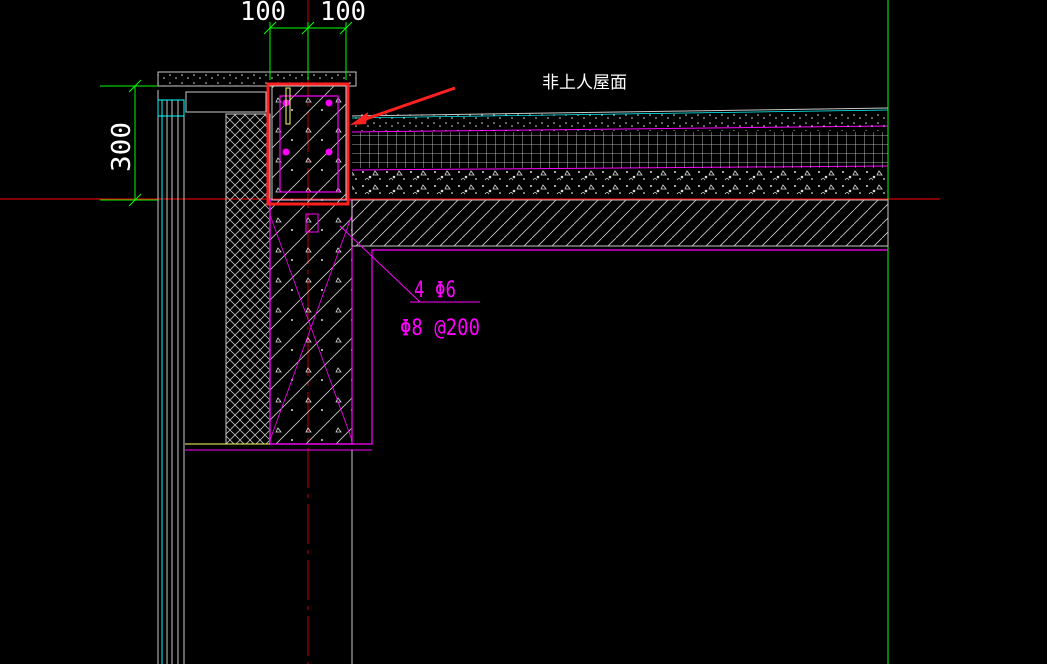 The height and width of the screenshot is (664, 1047). Describe the element at coordinates (263, 13) in the screenshot. I see `dimension-top-left-text: 100` at that location.